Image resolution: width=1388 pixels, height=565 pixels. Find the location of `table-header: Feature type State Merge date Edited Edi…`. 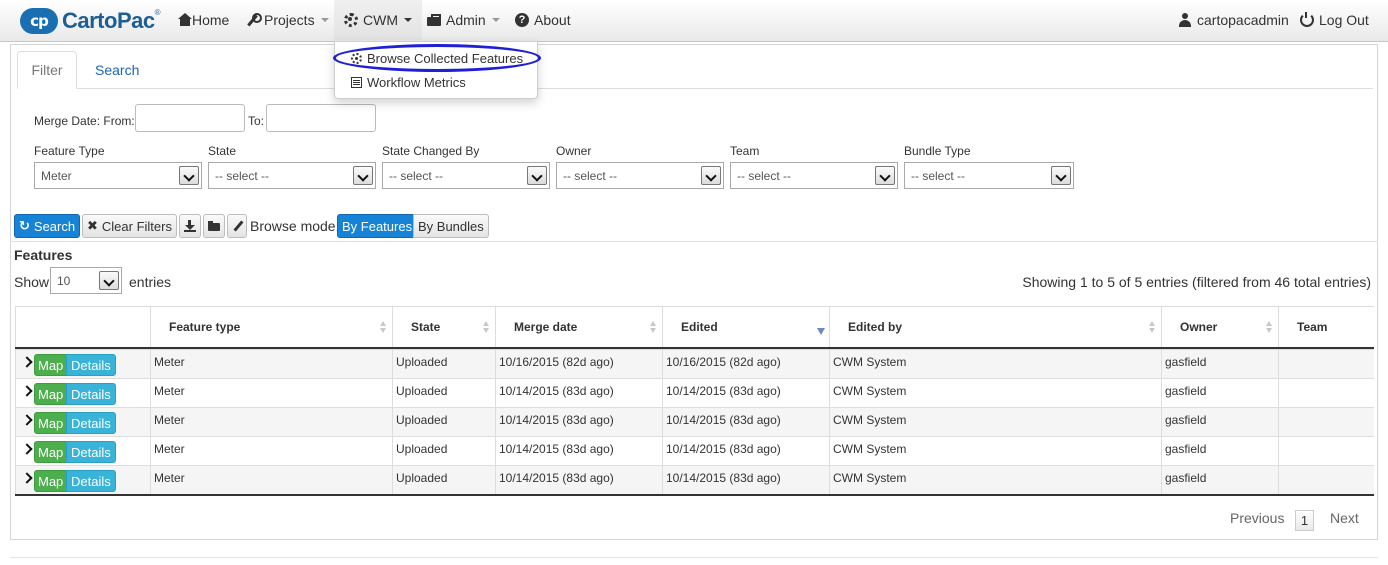

table-header: Feature type State Merge date Edited Edi… is located at coordinates (694, 328).